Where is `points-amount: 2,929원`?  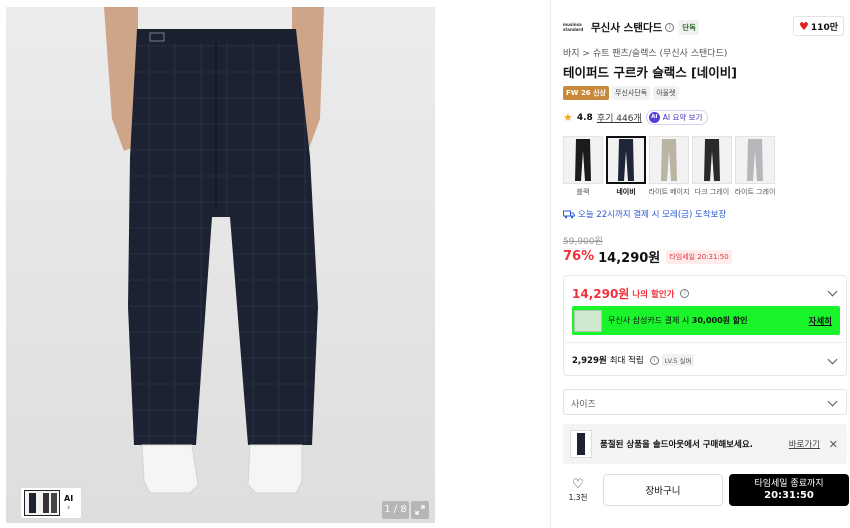
points-amount: 2,929원 is located at coordinates (589, 361).